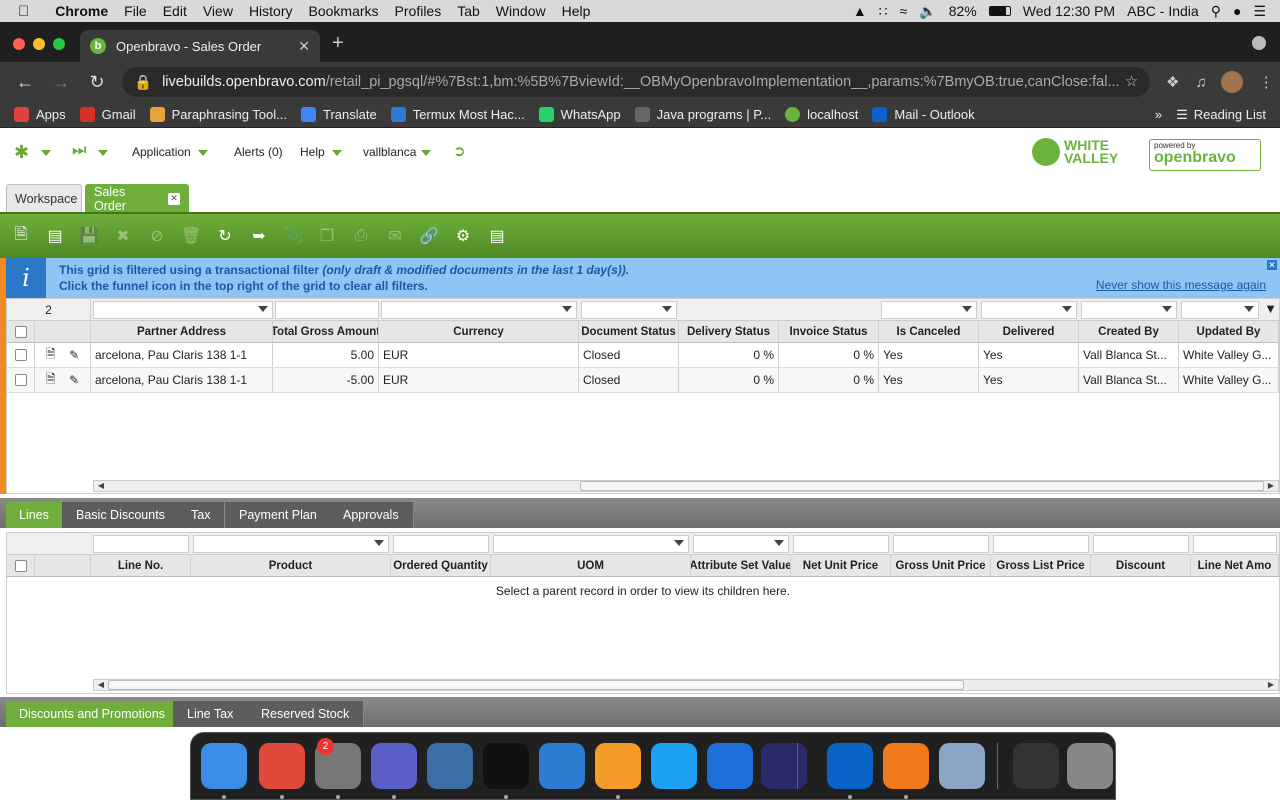 Image resolution: width=1280 pixels, height=800 pixels. I want to click on filter-created-by, so click(1129, 310).